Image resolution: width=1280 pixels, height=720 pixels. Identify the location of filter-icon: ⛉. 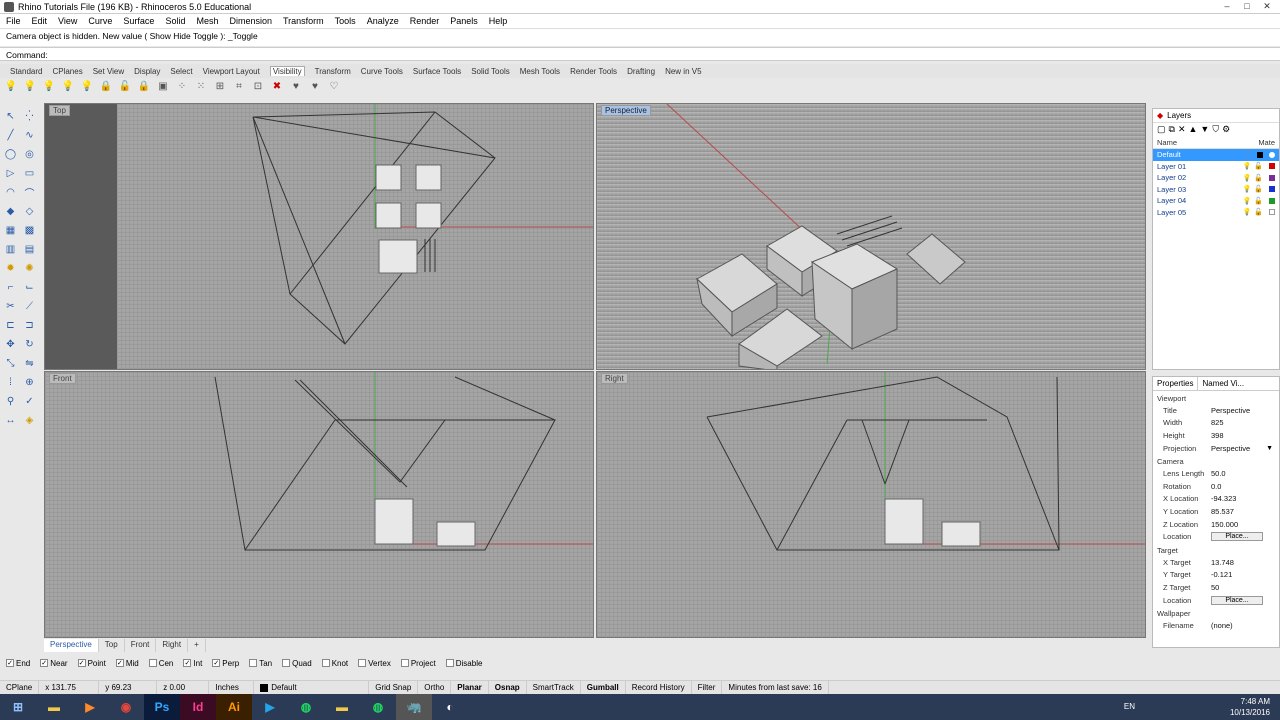
(1215, 130).